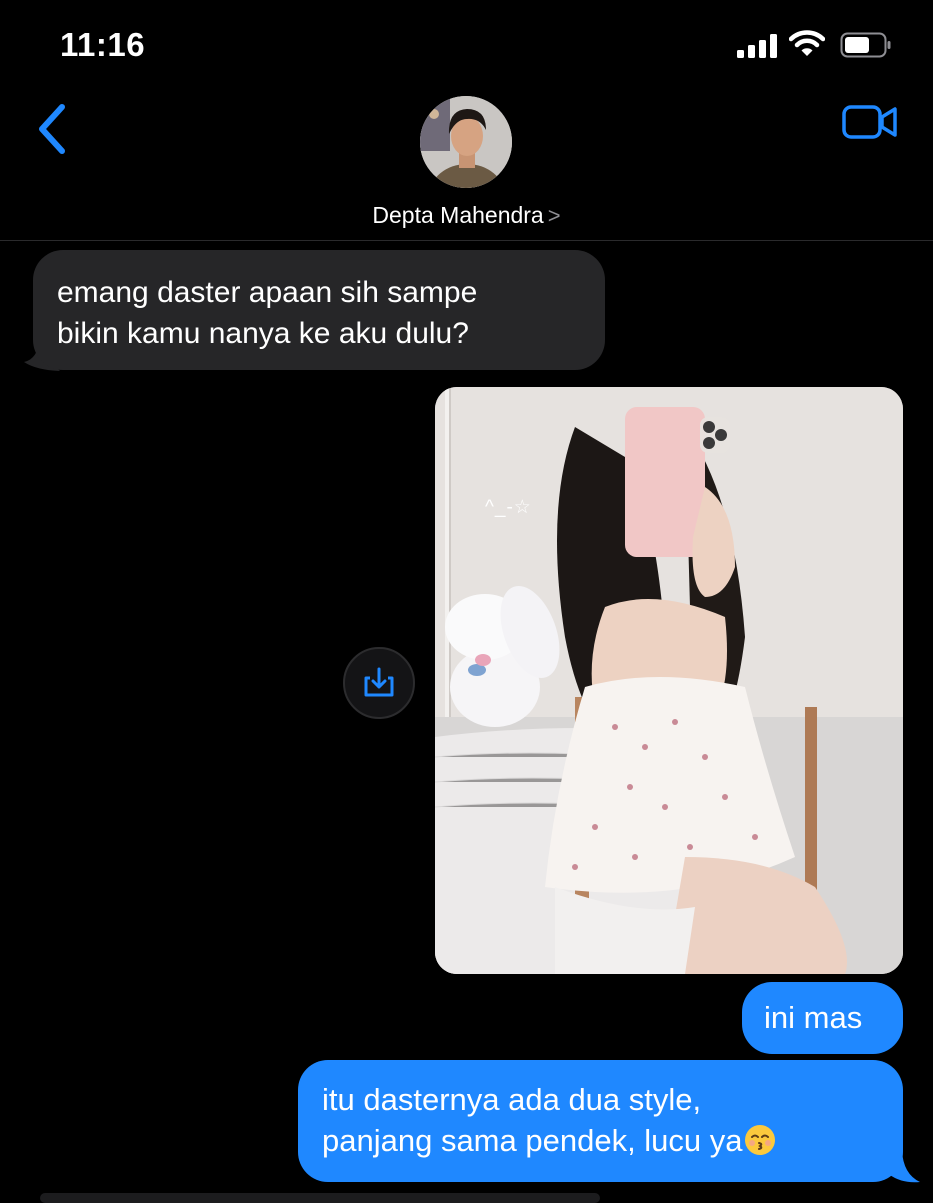 The image size is (933, 1203). I want to click on message-line: ini mas, so click(813, 1017).